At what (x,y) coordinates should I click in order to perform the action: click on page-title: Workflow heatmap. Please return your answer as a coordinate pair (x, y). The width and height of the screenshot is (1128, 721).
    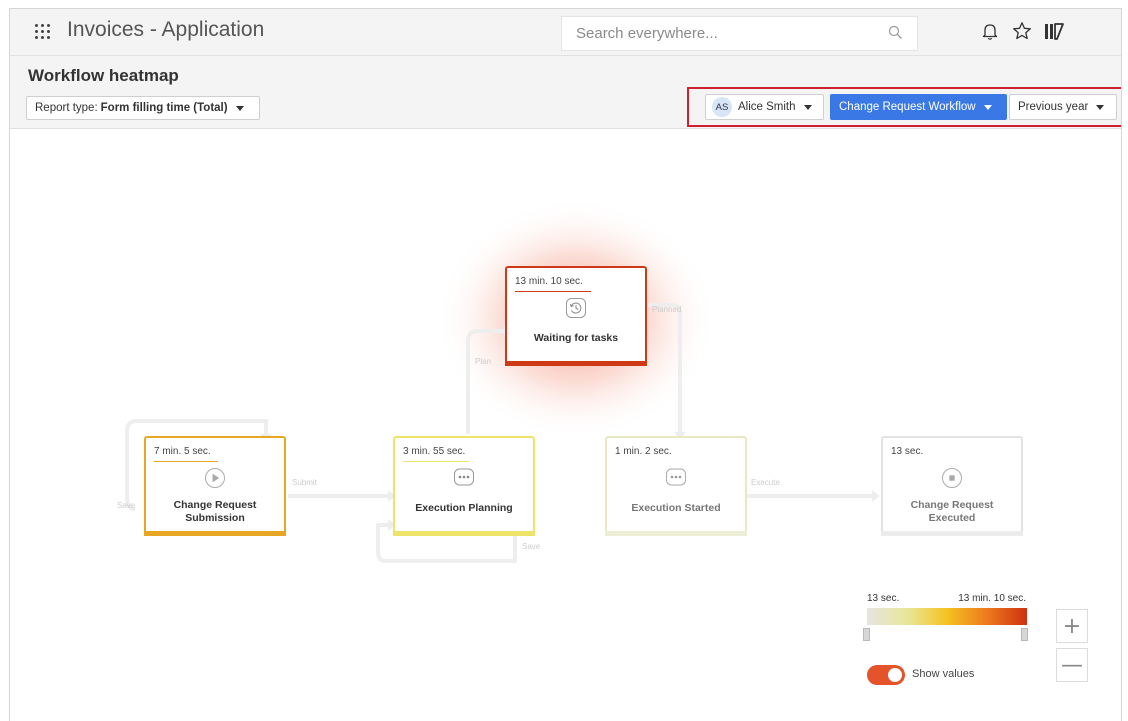
    Looking at the image, I should click on (103, 75).